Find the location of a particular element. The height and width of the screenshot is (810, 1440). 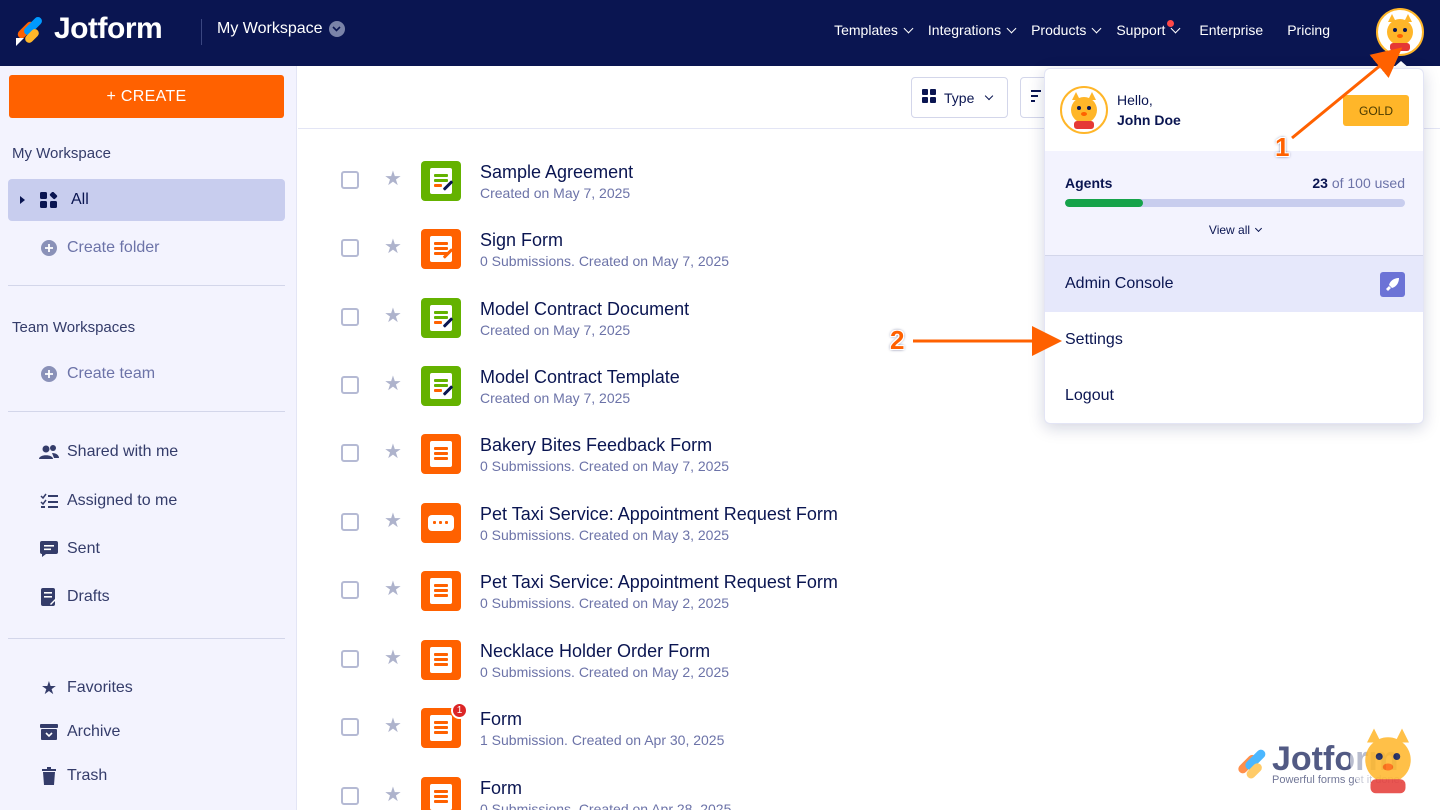

form-subtitle: 0 Submissions. Created on Apr 28, 2025 is located at coordinates (606, 805).